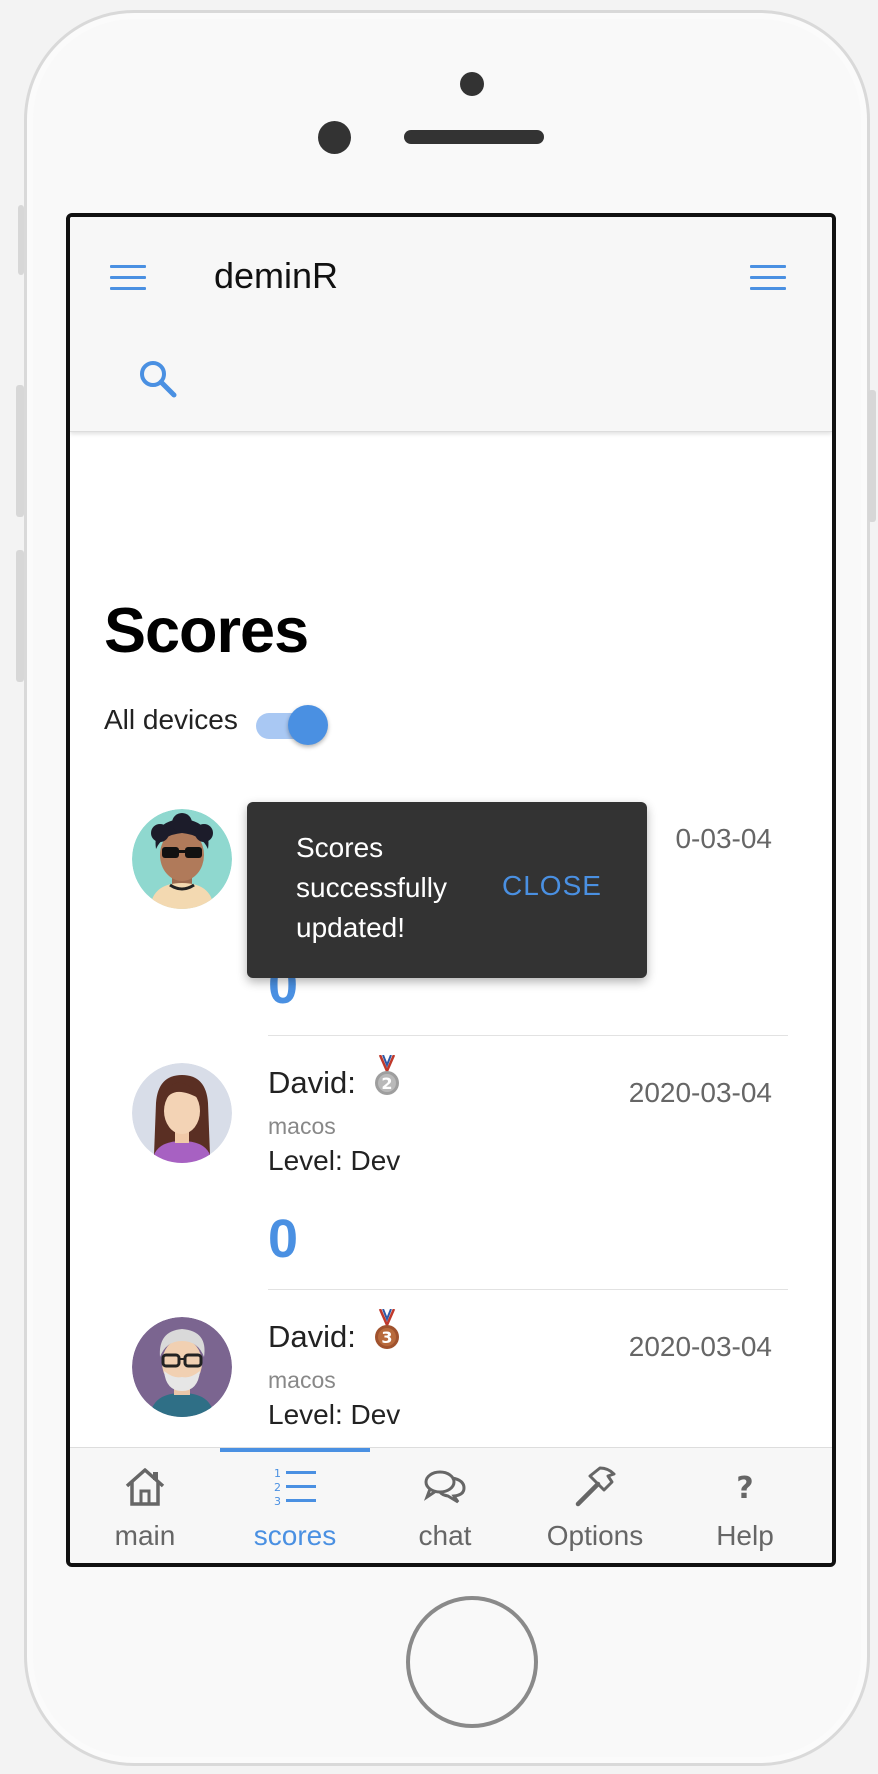 The image size is (878, 1774). What do you see at coordinates (20, 616) in the screenshot?
I see `volume-down-button` at bounding box center [20, 616].